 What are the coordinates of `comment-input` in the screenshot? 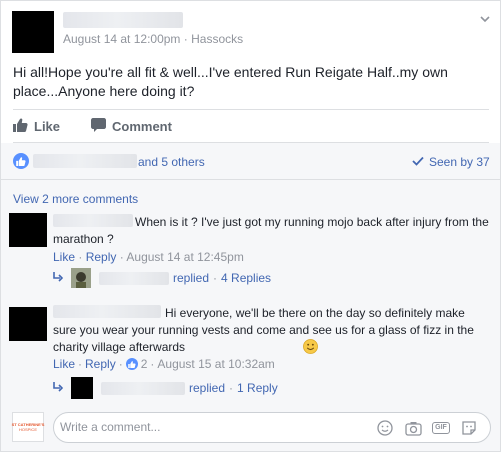 It's located at (210, 427).